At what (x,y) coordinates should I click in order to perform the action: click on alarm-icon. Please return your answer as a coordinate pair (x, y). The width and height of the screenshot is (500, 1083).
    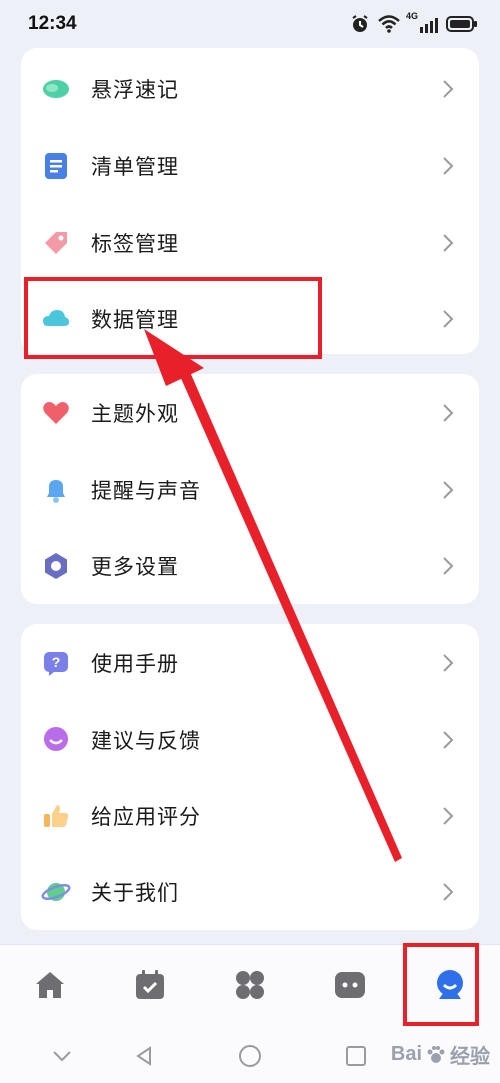
    Looking at the image, I should click on (360, 23).